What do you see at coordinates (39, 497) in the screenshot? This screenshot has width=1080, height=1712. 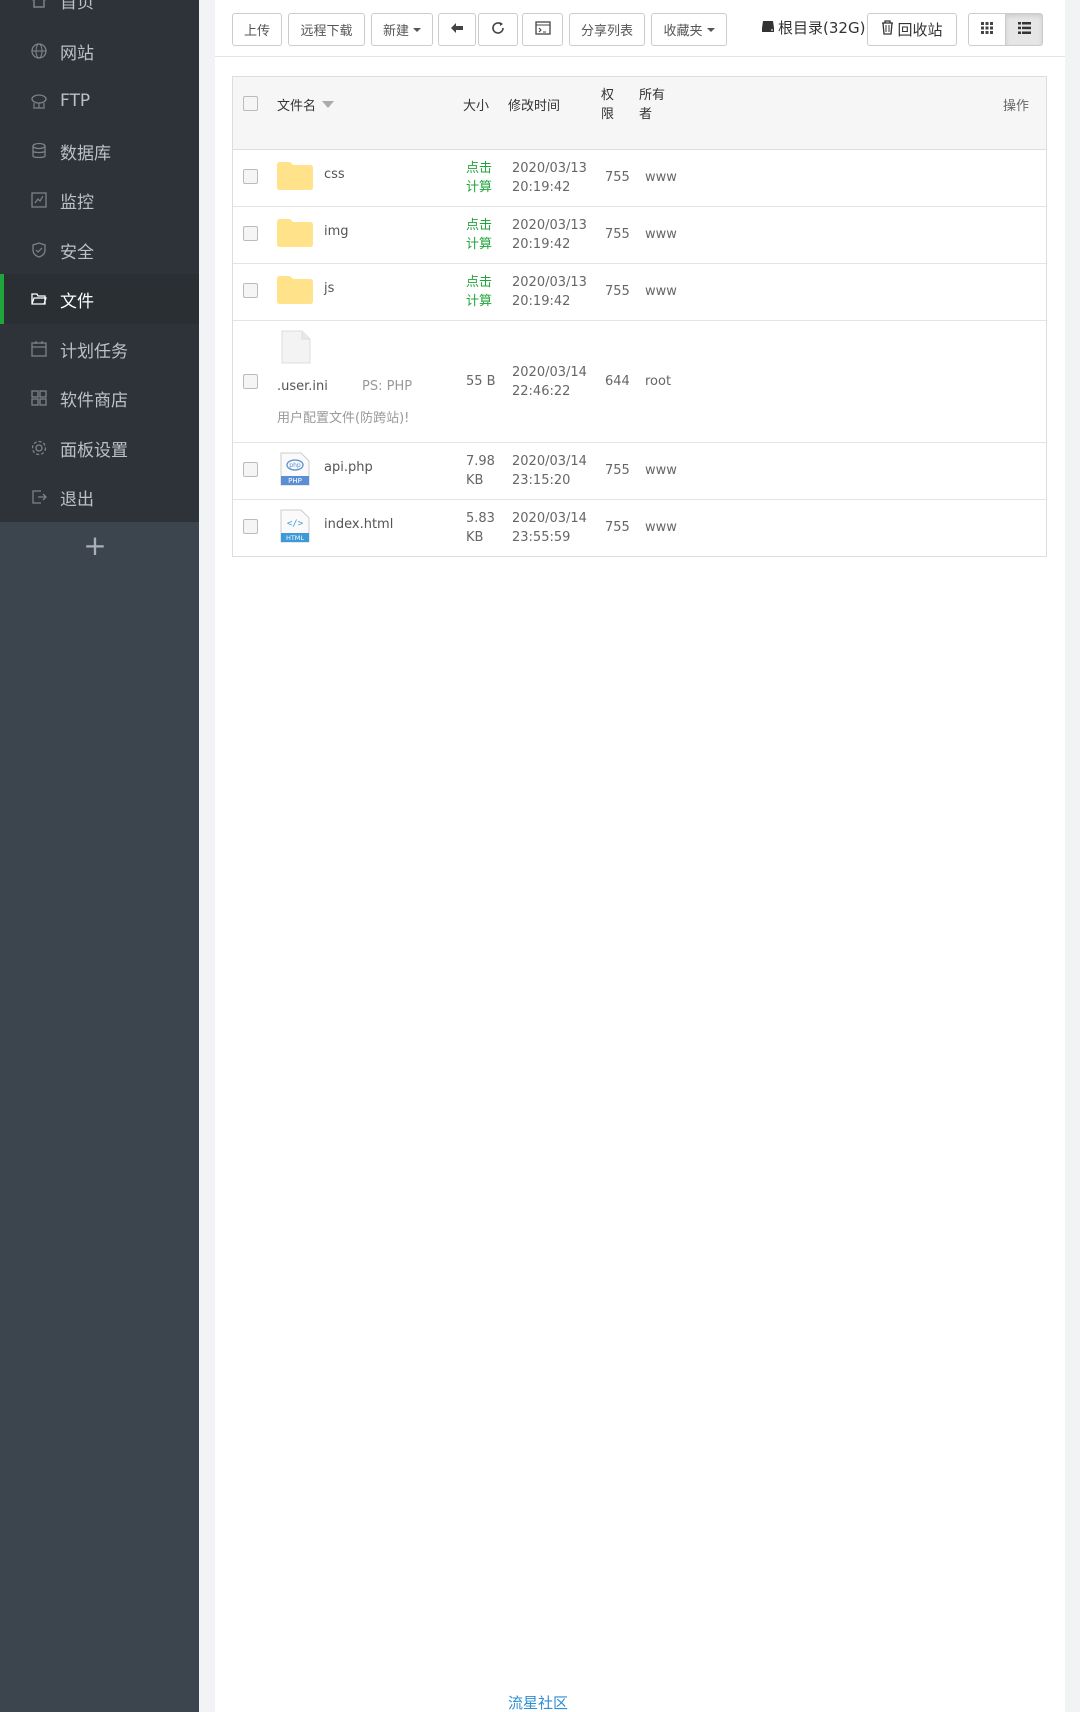 I see `logout-icon` at bounding box center [39, 497].